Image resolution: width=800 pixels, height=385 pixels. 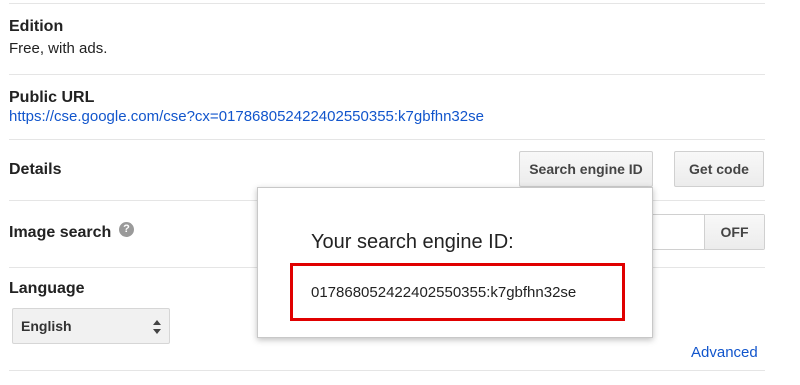 What do you see at coordinates (47, 288) in the screenshot?
I see `language-label: Language` at bounding box center [47, 288].